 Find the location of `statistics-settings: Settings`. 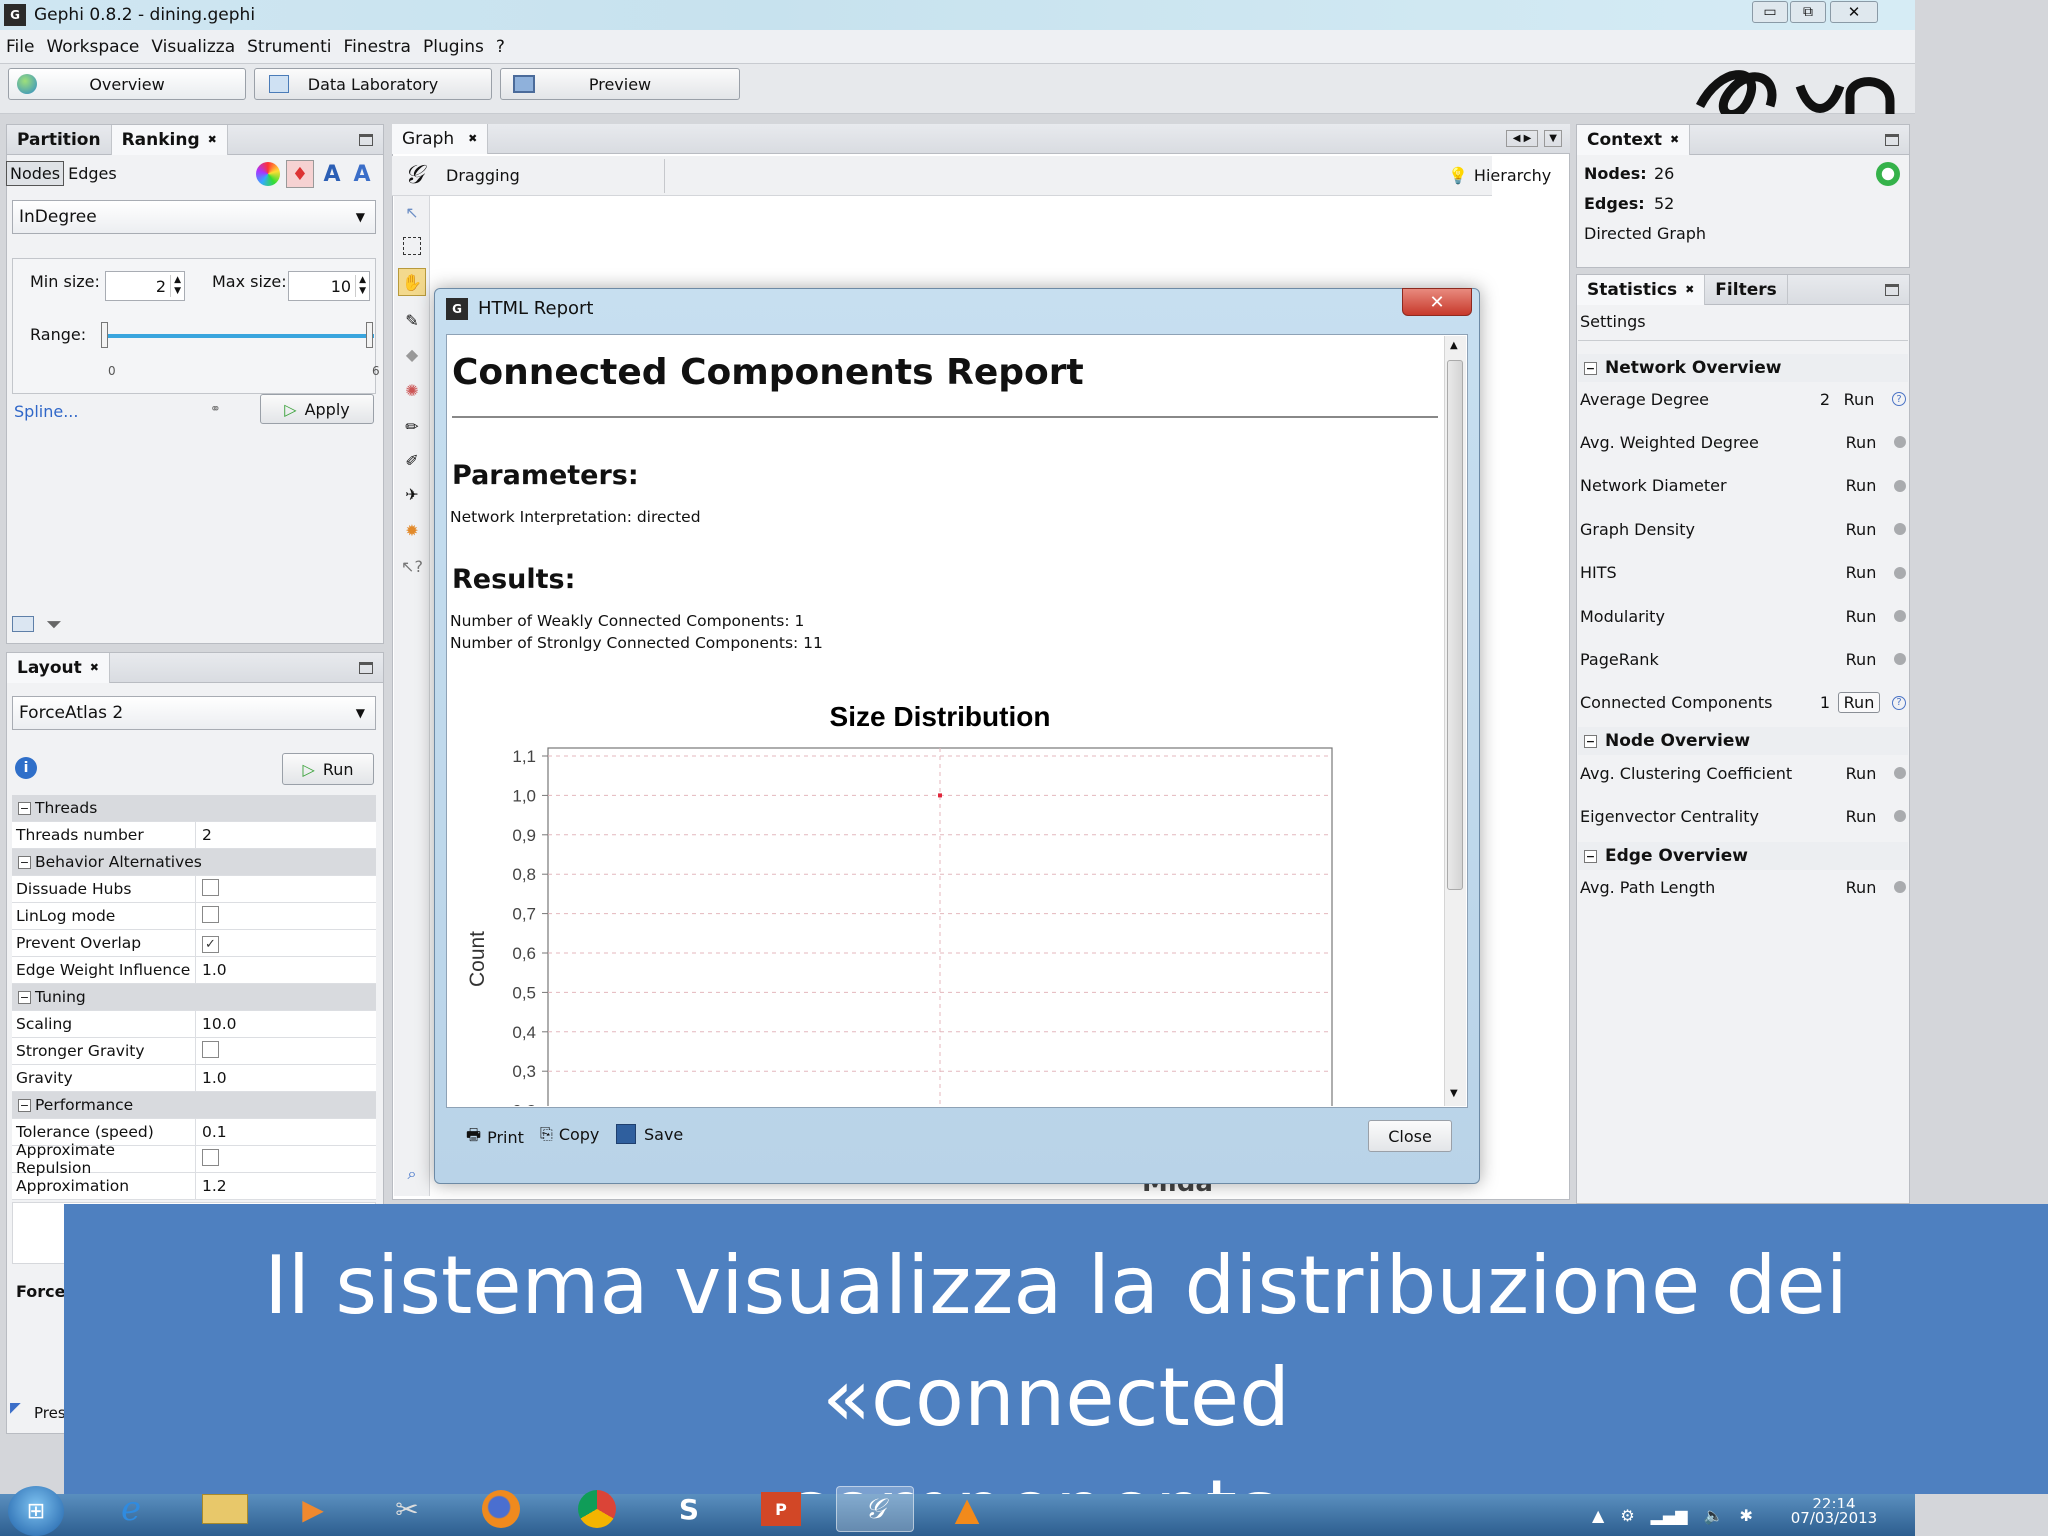

statistics-settings: Settings is located at coordinates (1613, 321).